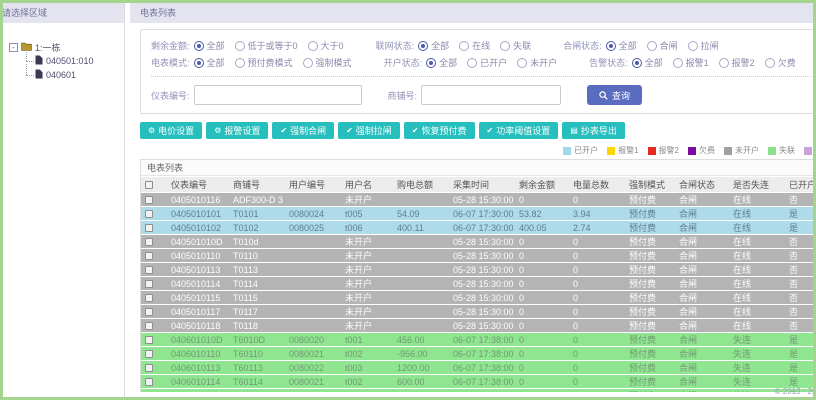 The height and width of the screenshot is (400, 816). What do you see at coordinates (237, 130) in the screenshot?
I see `toolbar-button-2: ⚙ 报警设置` at bounding box center [237, 130].